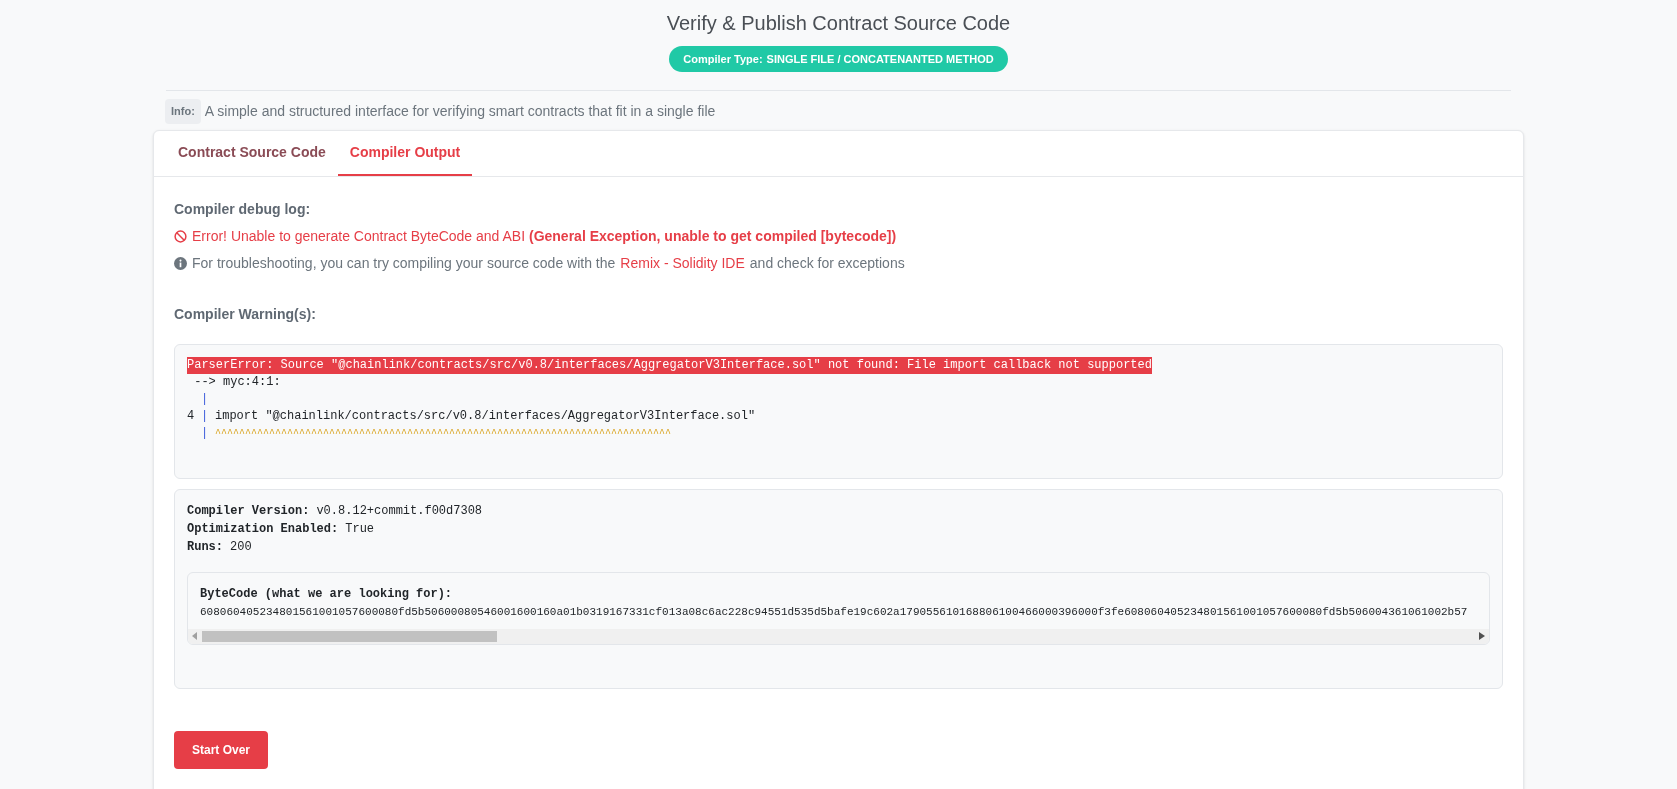  I want to click on error-text: Error! Unable to generate Contract ByteCode and ABI (General Exception, unable to get compiled [bytecode]), so click(544, 236).